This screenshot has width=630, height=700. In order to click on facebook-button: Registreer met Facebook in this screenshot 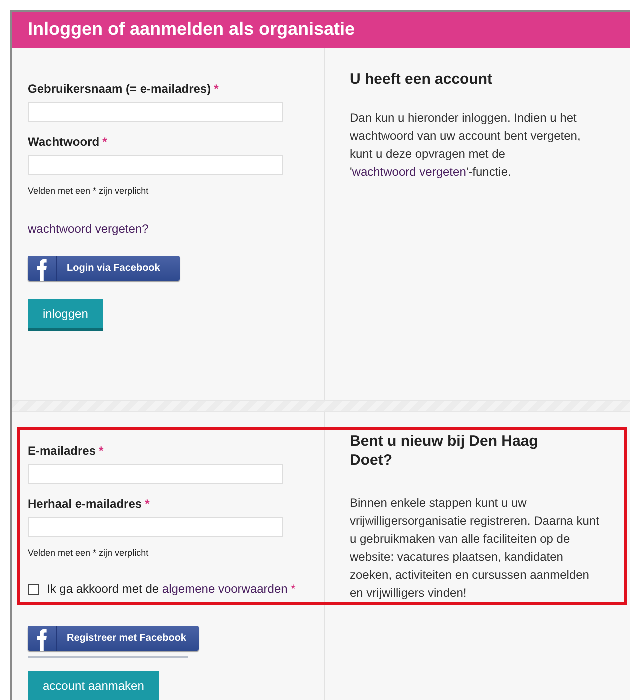, I will do `click(113, 638)`.